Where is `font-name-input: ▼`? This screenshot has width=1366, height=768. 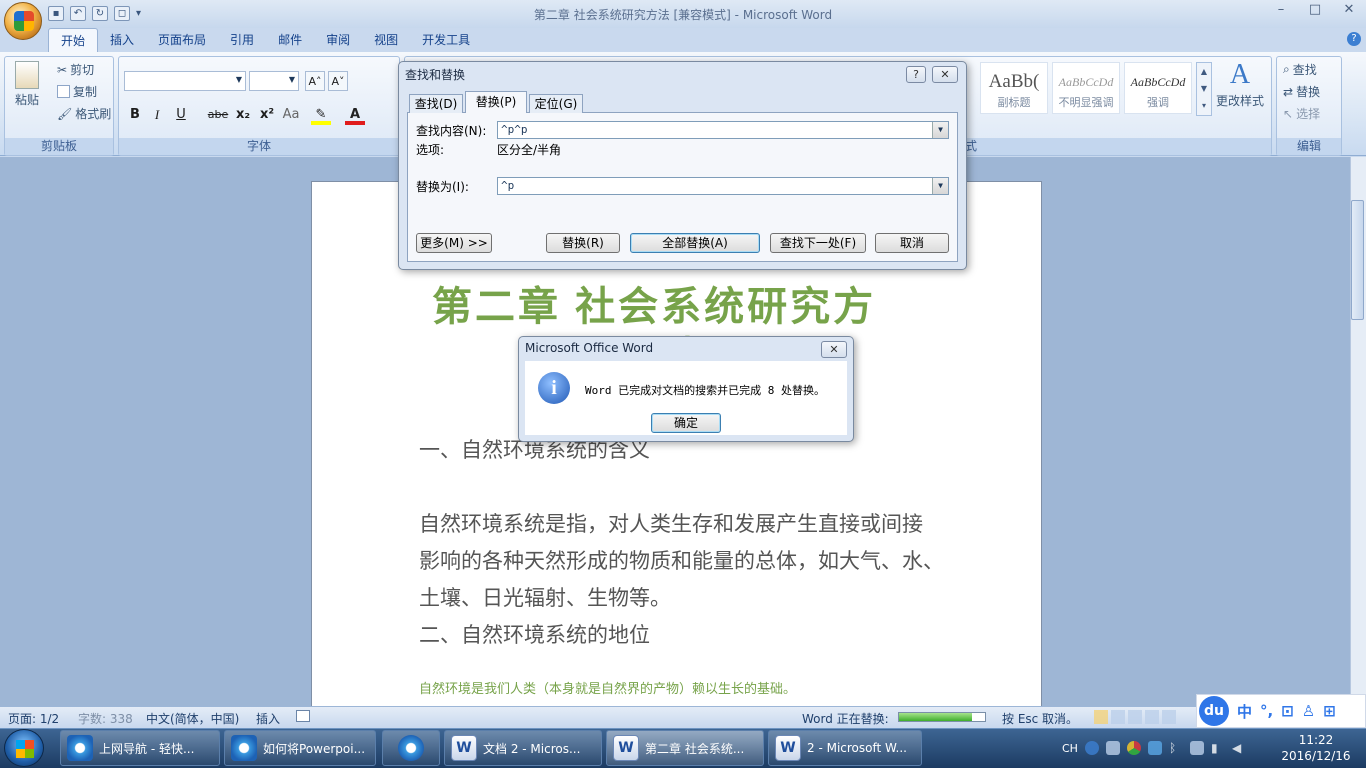
font-name-input: ▼ is located at coordinates (185, 81).